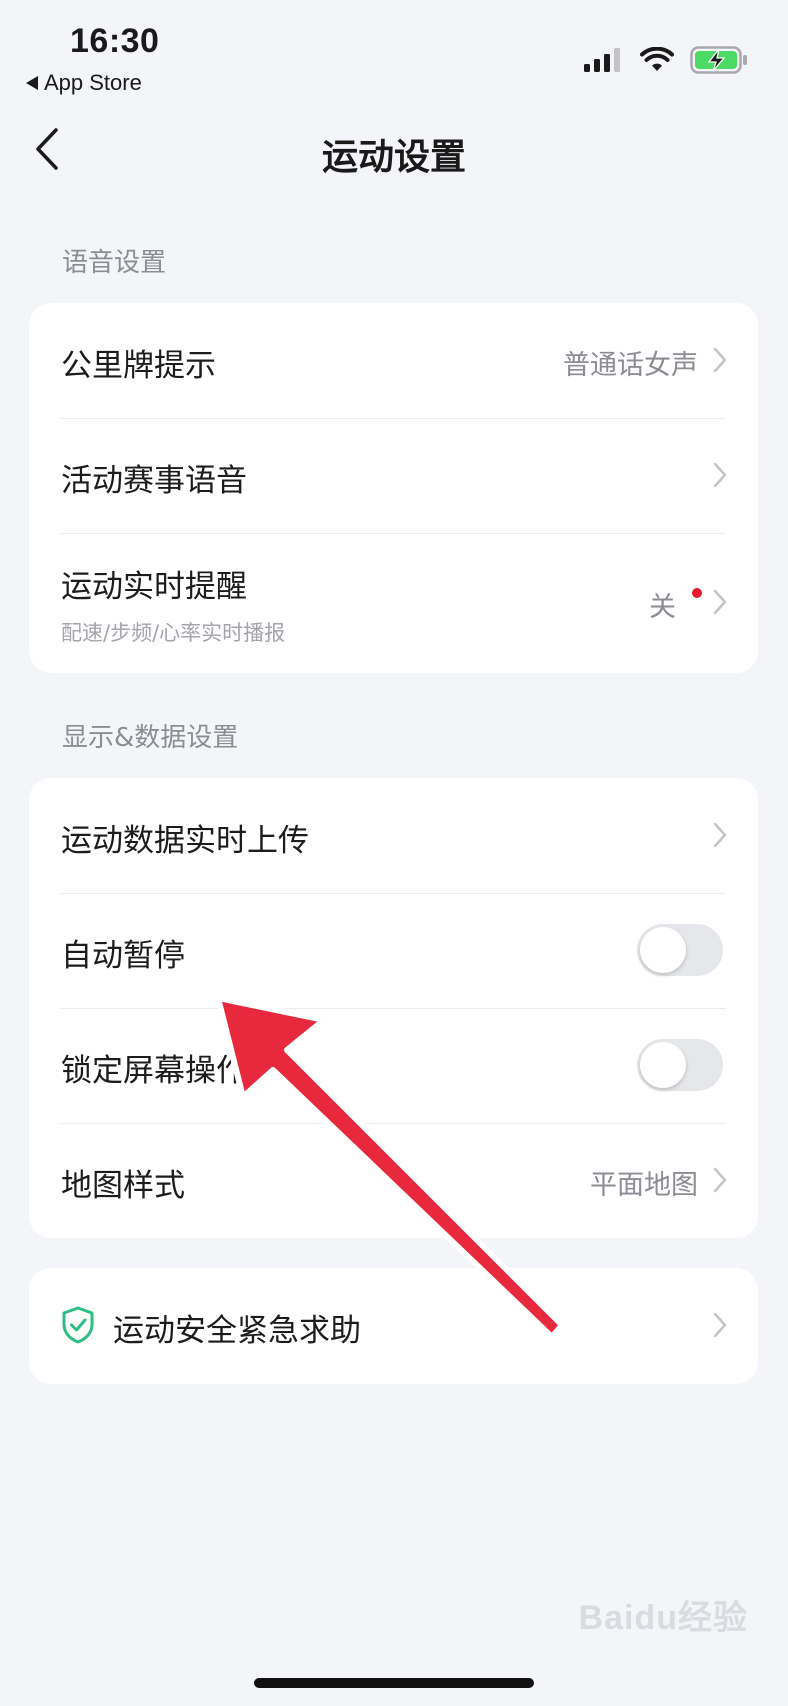  Describe the element at coordinates (394, 55) in the screenshot. I see `status-bar: 16:30 App Store` at that location.